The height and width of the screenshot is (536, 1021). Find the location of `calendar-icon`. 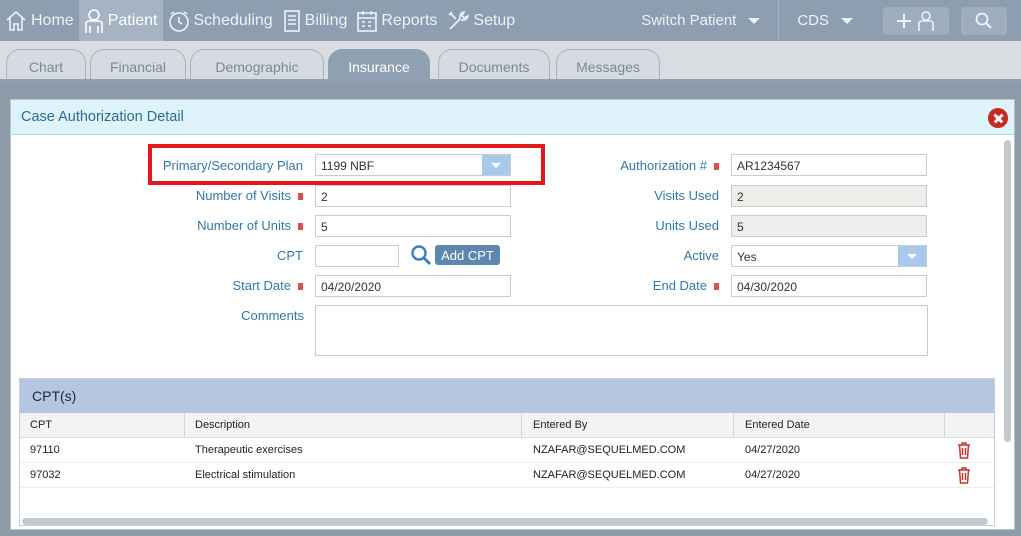

calendar-icon is located at coordinates (367, 21).